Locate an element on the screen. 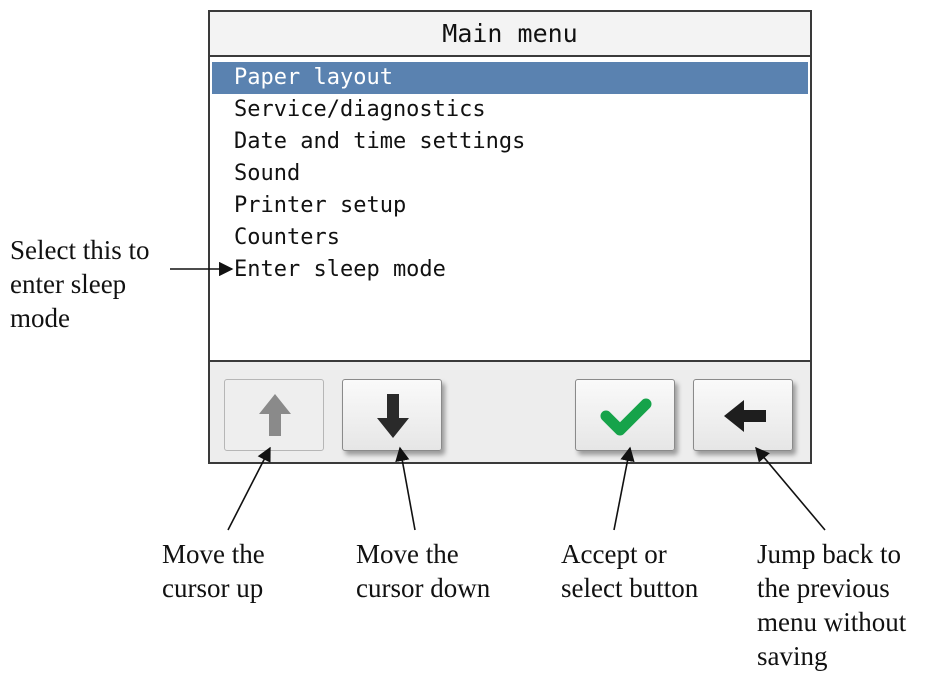  menu-item-counters: Counters is located at coordinates (510, 238).